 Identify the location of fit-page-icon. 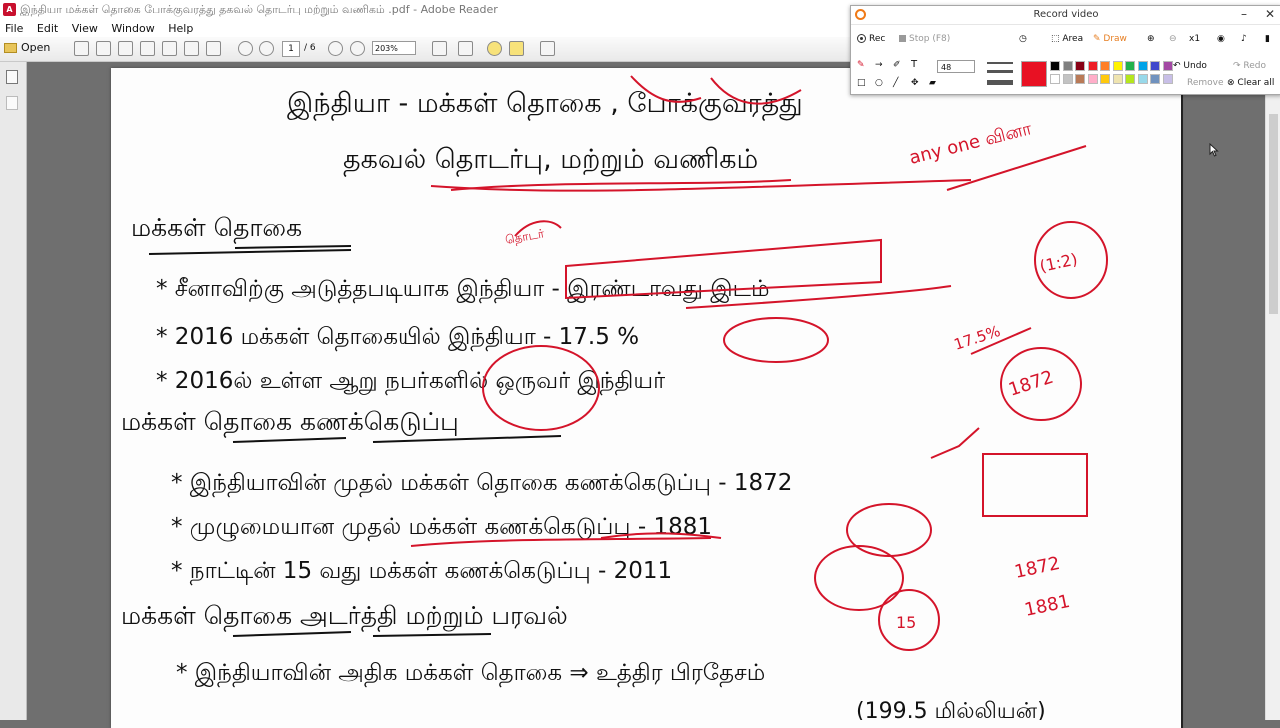
(439, 48).